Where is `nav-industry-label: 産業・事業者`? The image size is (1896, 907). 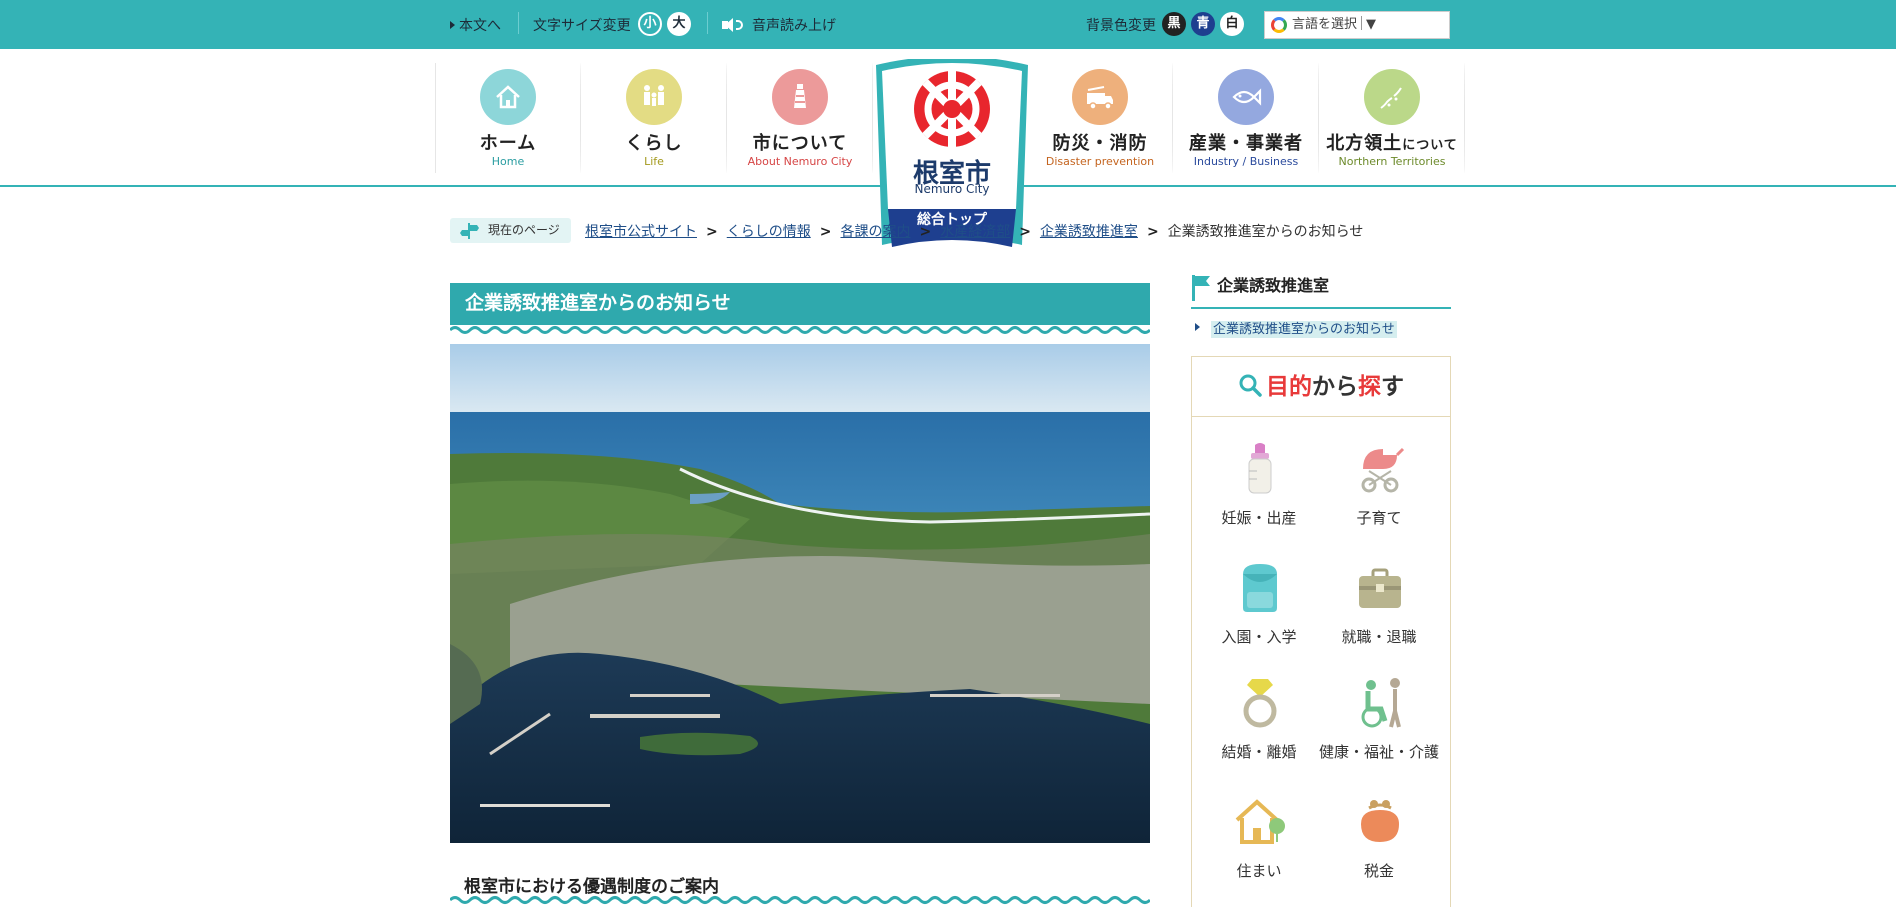 nav-industry-label: 産業・事業者 is located at coordinates (1246, 143).